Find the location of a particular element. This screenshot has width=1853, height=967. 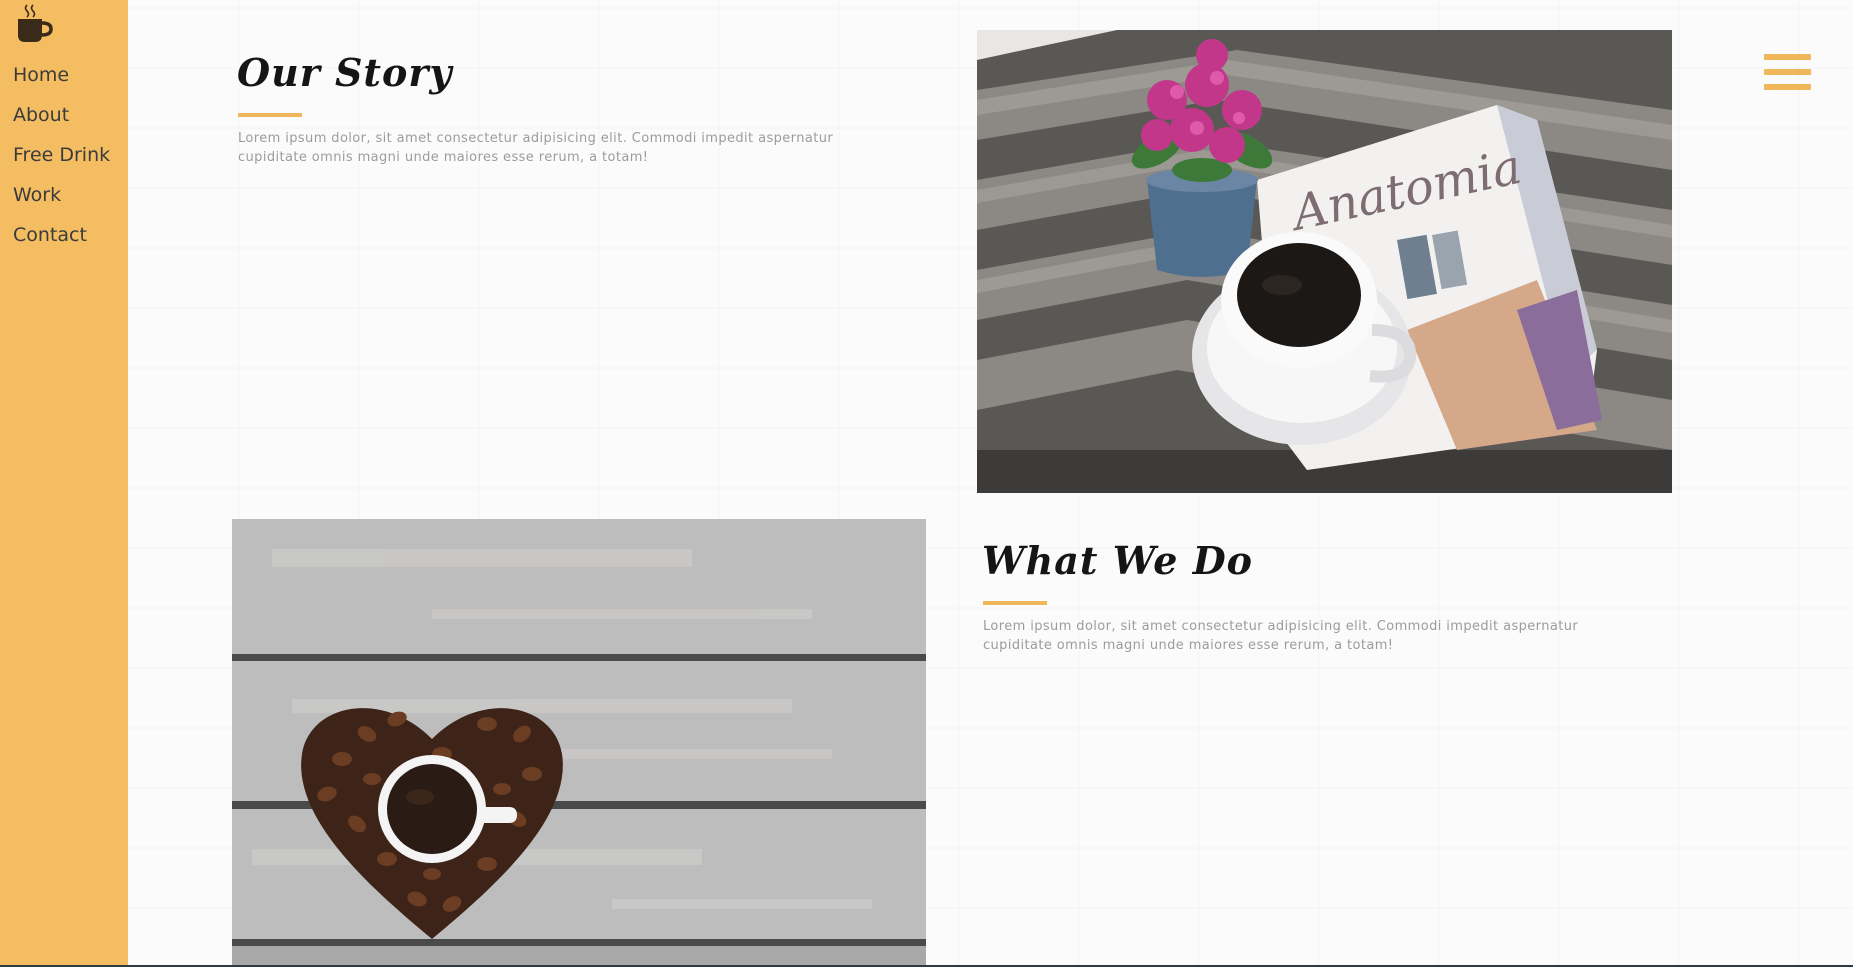

sidebar-nav: Home About Free Drink Work Contact is located at coordinates (61, 162).